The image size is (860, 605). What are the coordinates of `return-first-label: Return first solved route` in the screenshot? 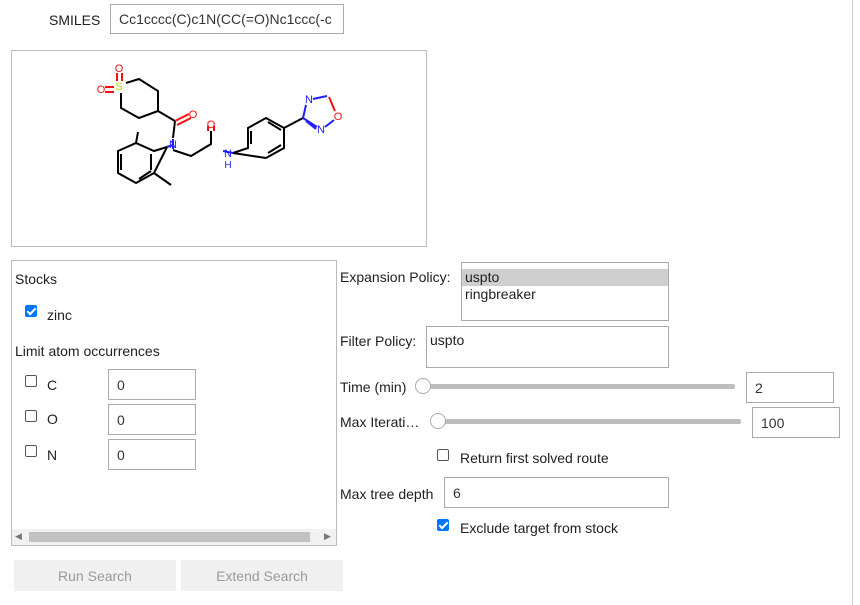 It's located at (534, 458).